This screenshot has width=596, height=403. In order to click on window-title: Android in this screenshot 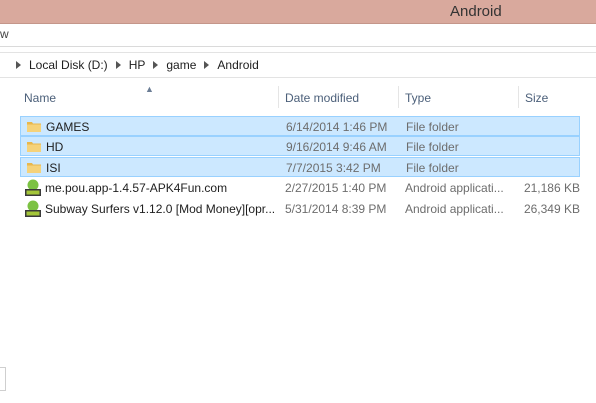, I will do `click(476, 11)`.